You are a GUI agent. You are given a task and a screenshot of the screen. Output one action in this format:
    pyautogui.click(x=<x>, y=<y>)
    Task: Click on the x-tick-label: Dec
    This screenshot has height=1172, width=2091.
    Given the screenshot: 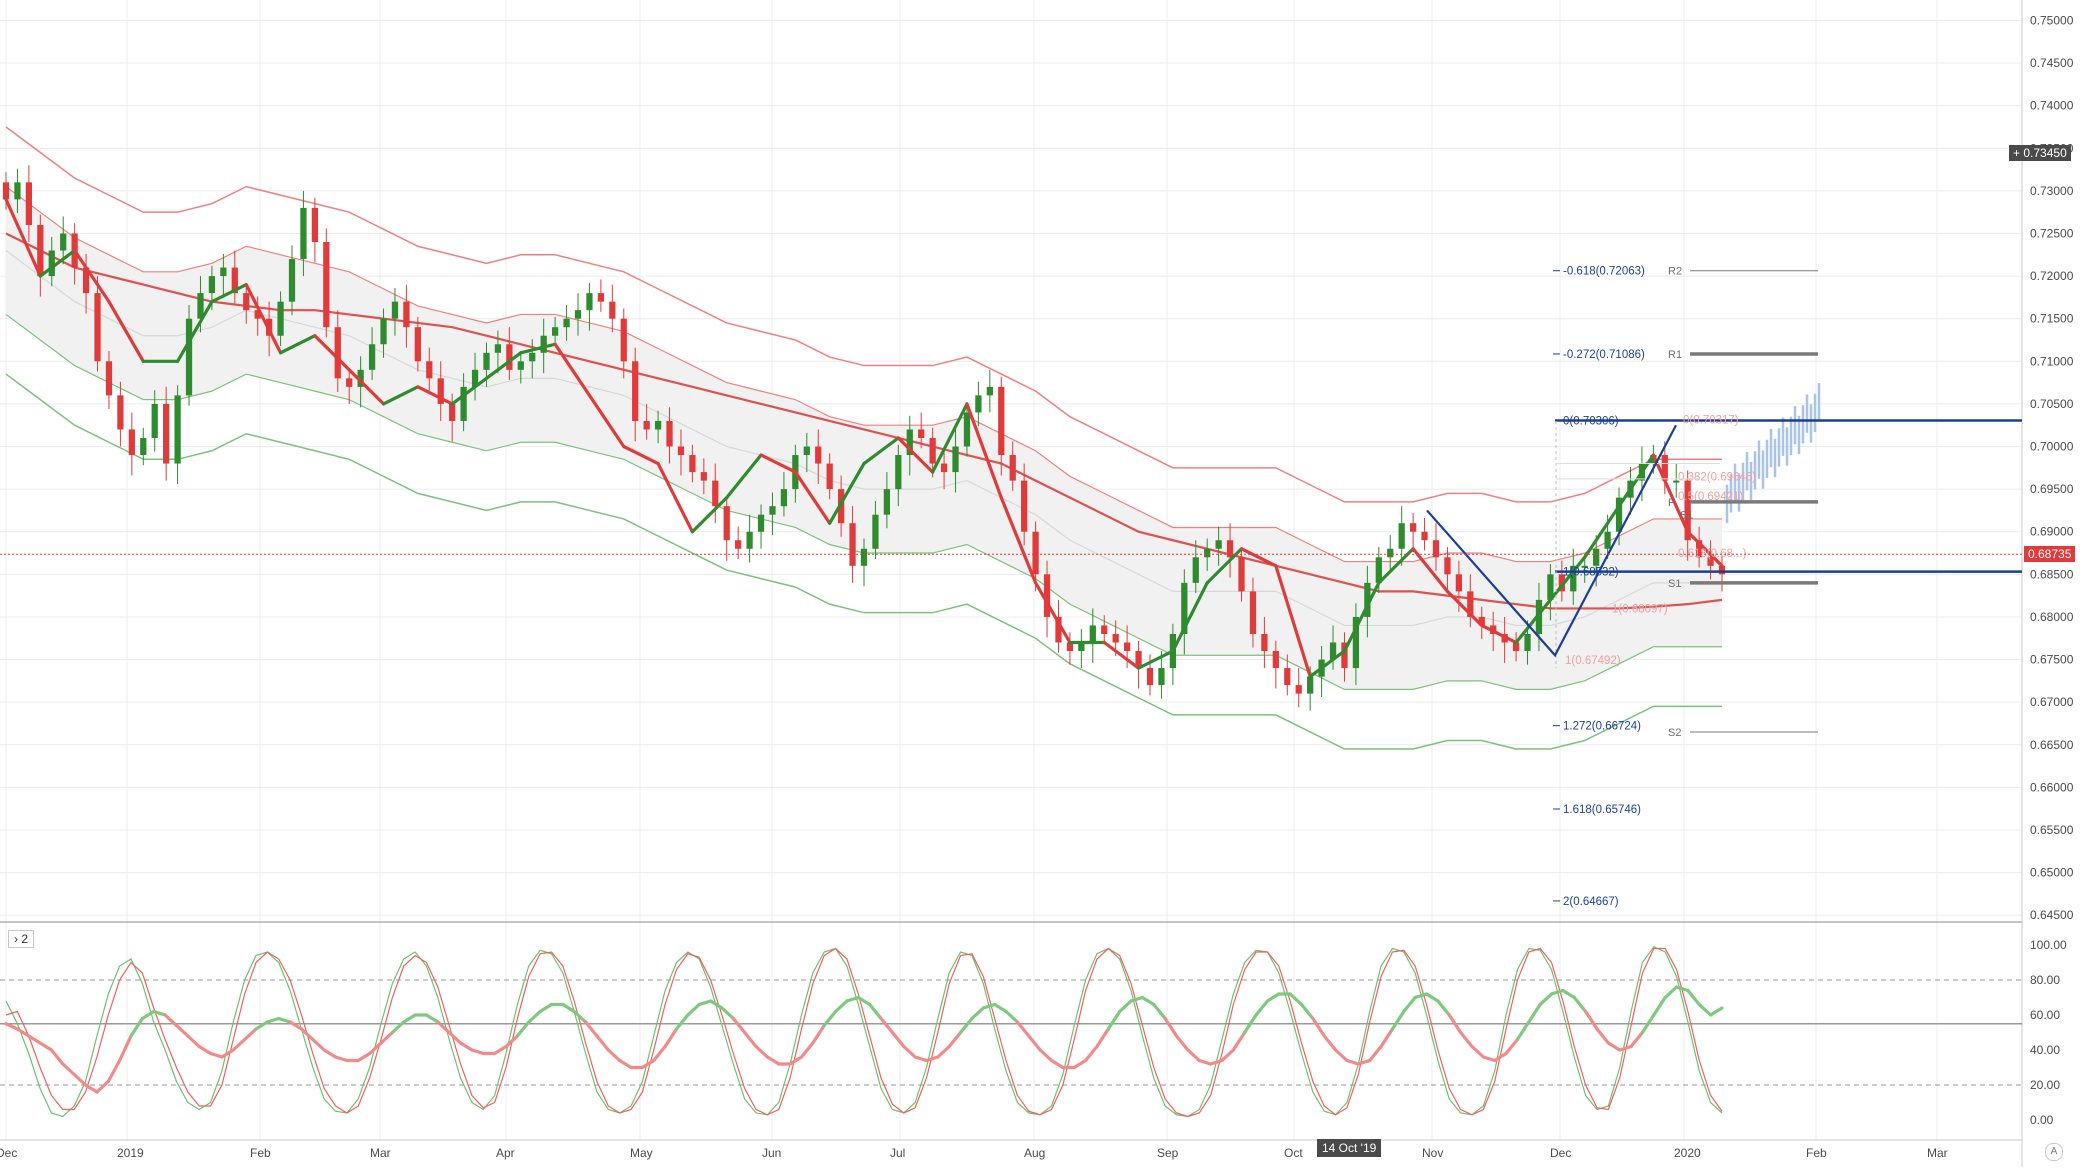 What is the action you would take?
    pyautogui.click(x=8, y=1153)
    